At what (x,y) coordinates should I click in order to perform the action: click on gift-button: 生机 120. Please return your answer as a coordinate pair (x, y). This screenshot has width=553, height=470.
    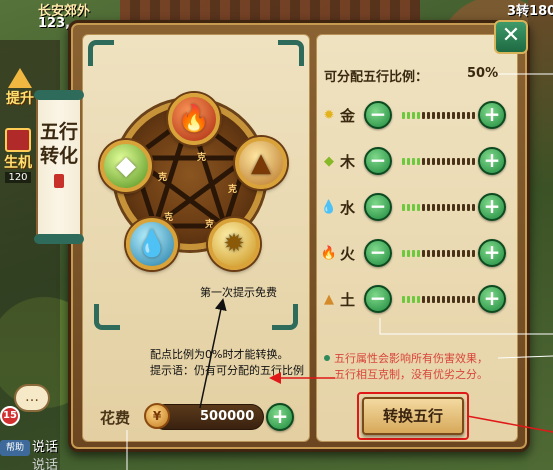
    Looking at the image, I should click on (18, 161).